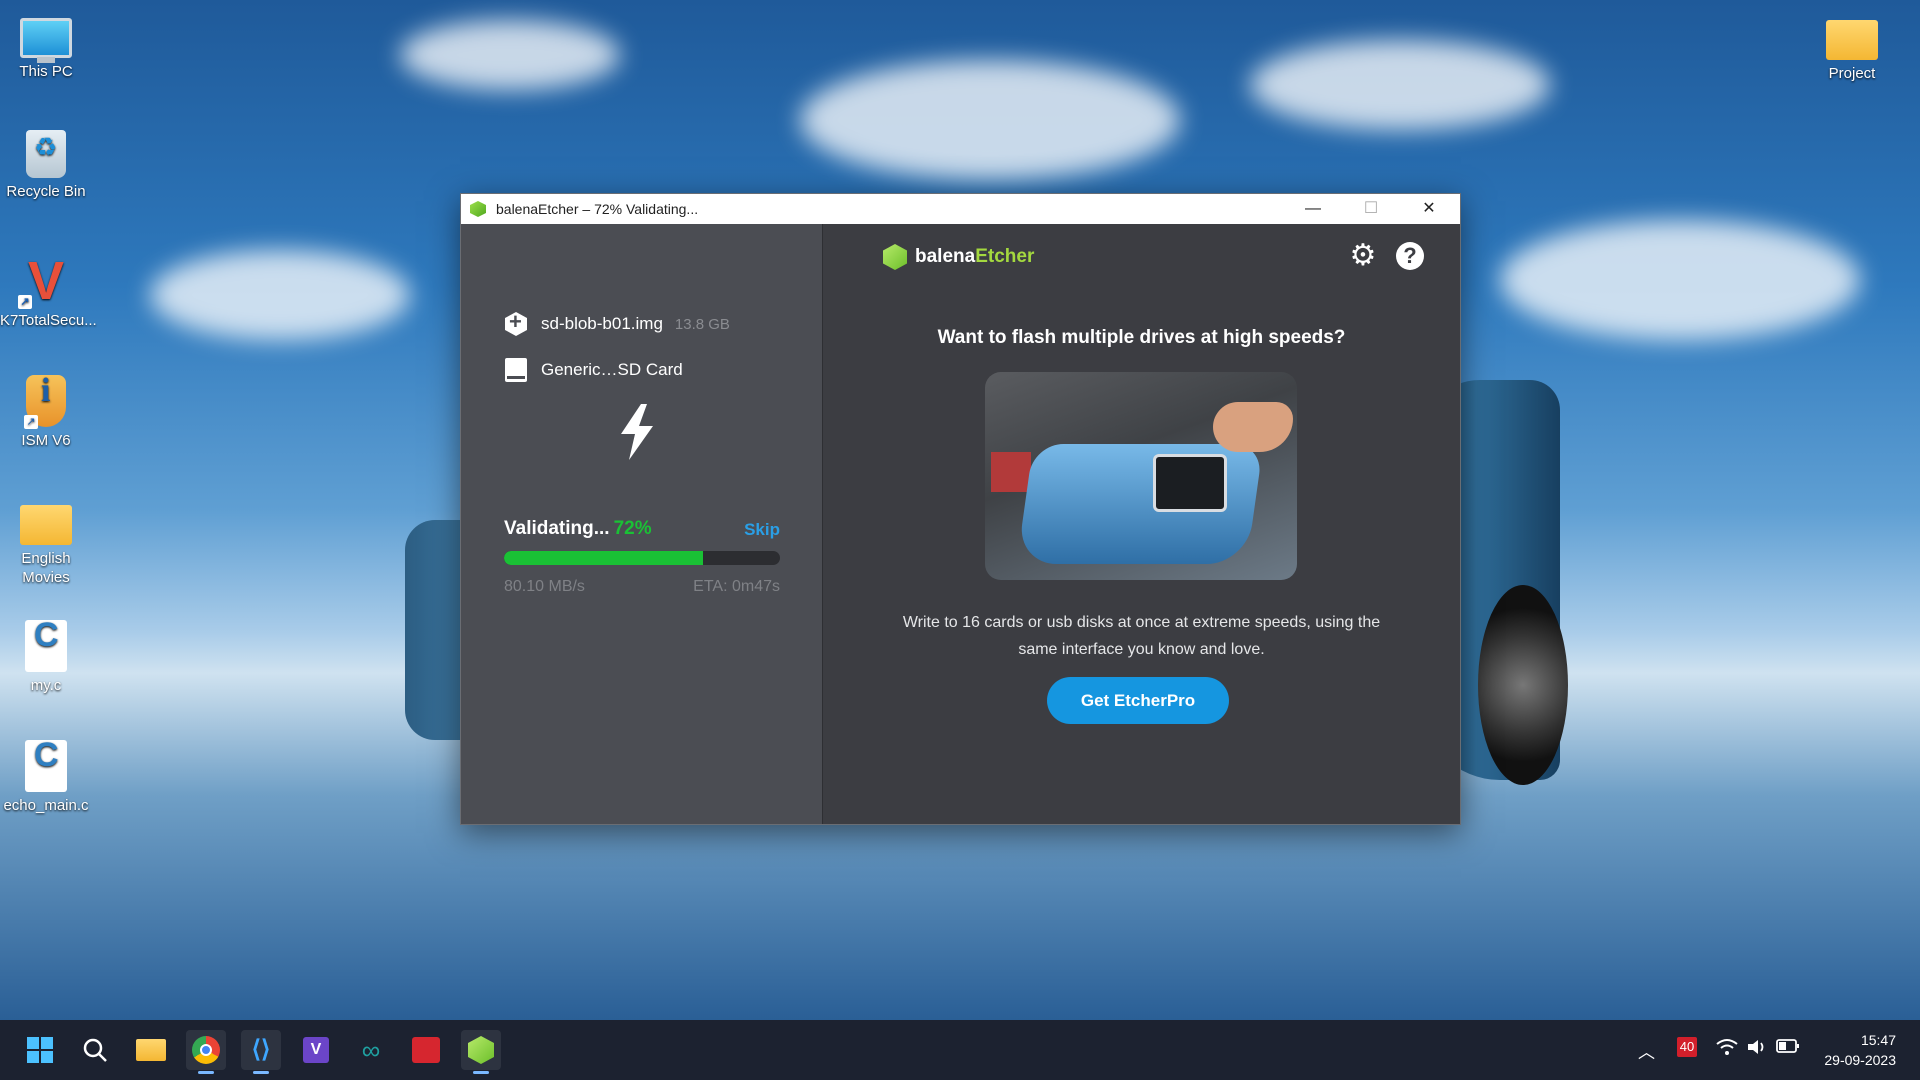  I want to click on balena-cube-icon, so click(895, 257).